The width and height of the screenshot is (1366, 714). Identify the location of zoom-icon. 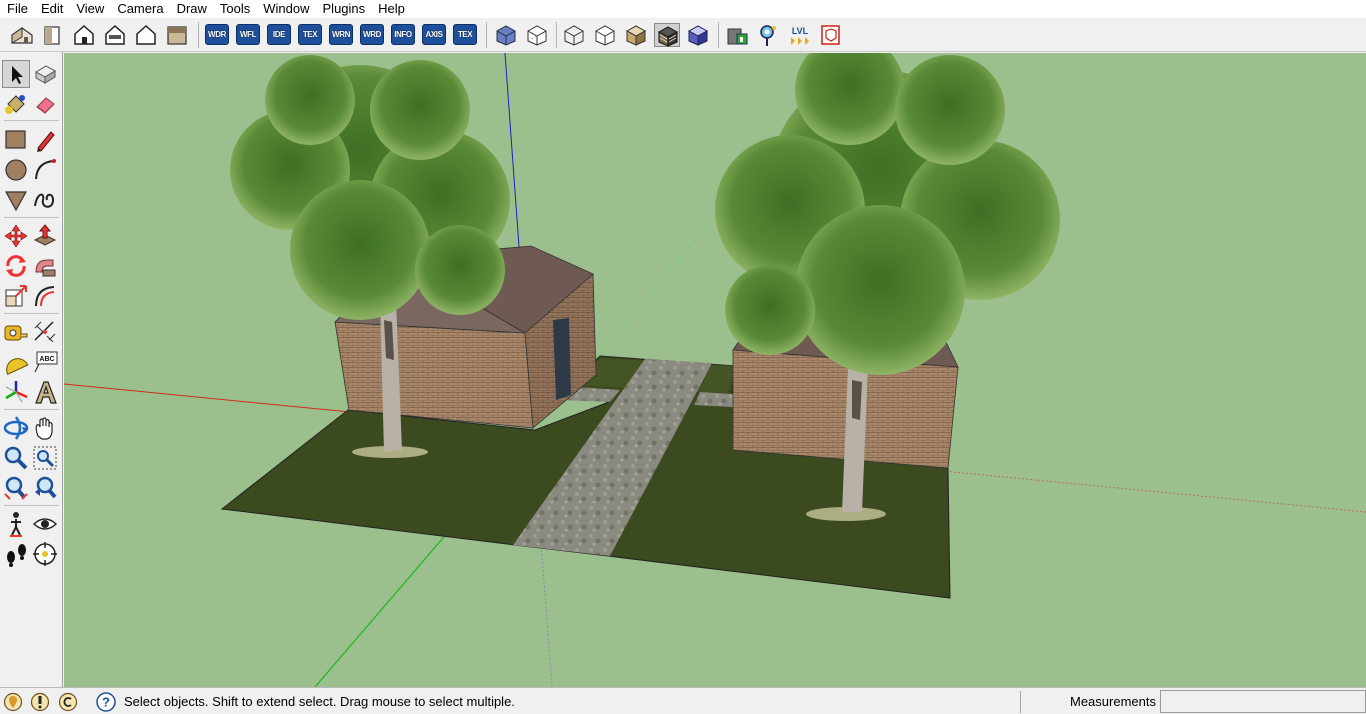
(16, 458).